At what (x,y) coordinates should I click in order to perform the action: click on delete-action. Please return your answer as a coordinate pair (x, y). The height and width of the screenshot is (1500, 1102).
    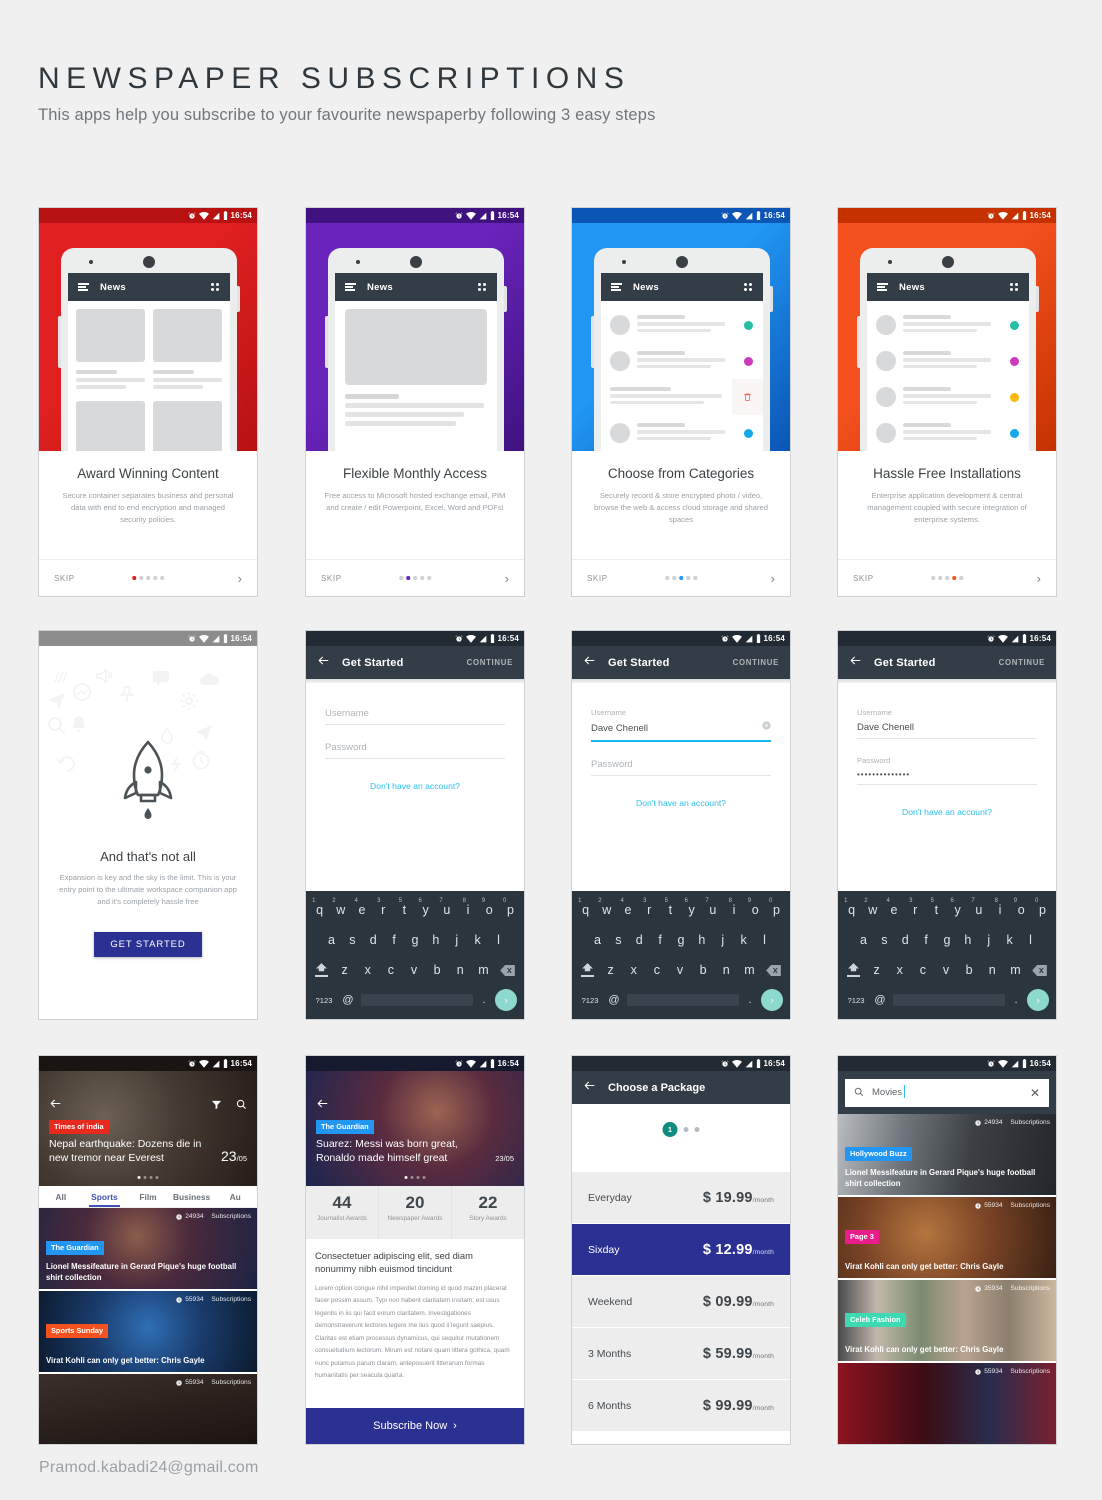
    Looking at the image, I should click on (747, 397).